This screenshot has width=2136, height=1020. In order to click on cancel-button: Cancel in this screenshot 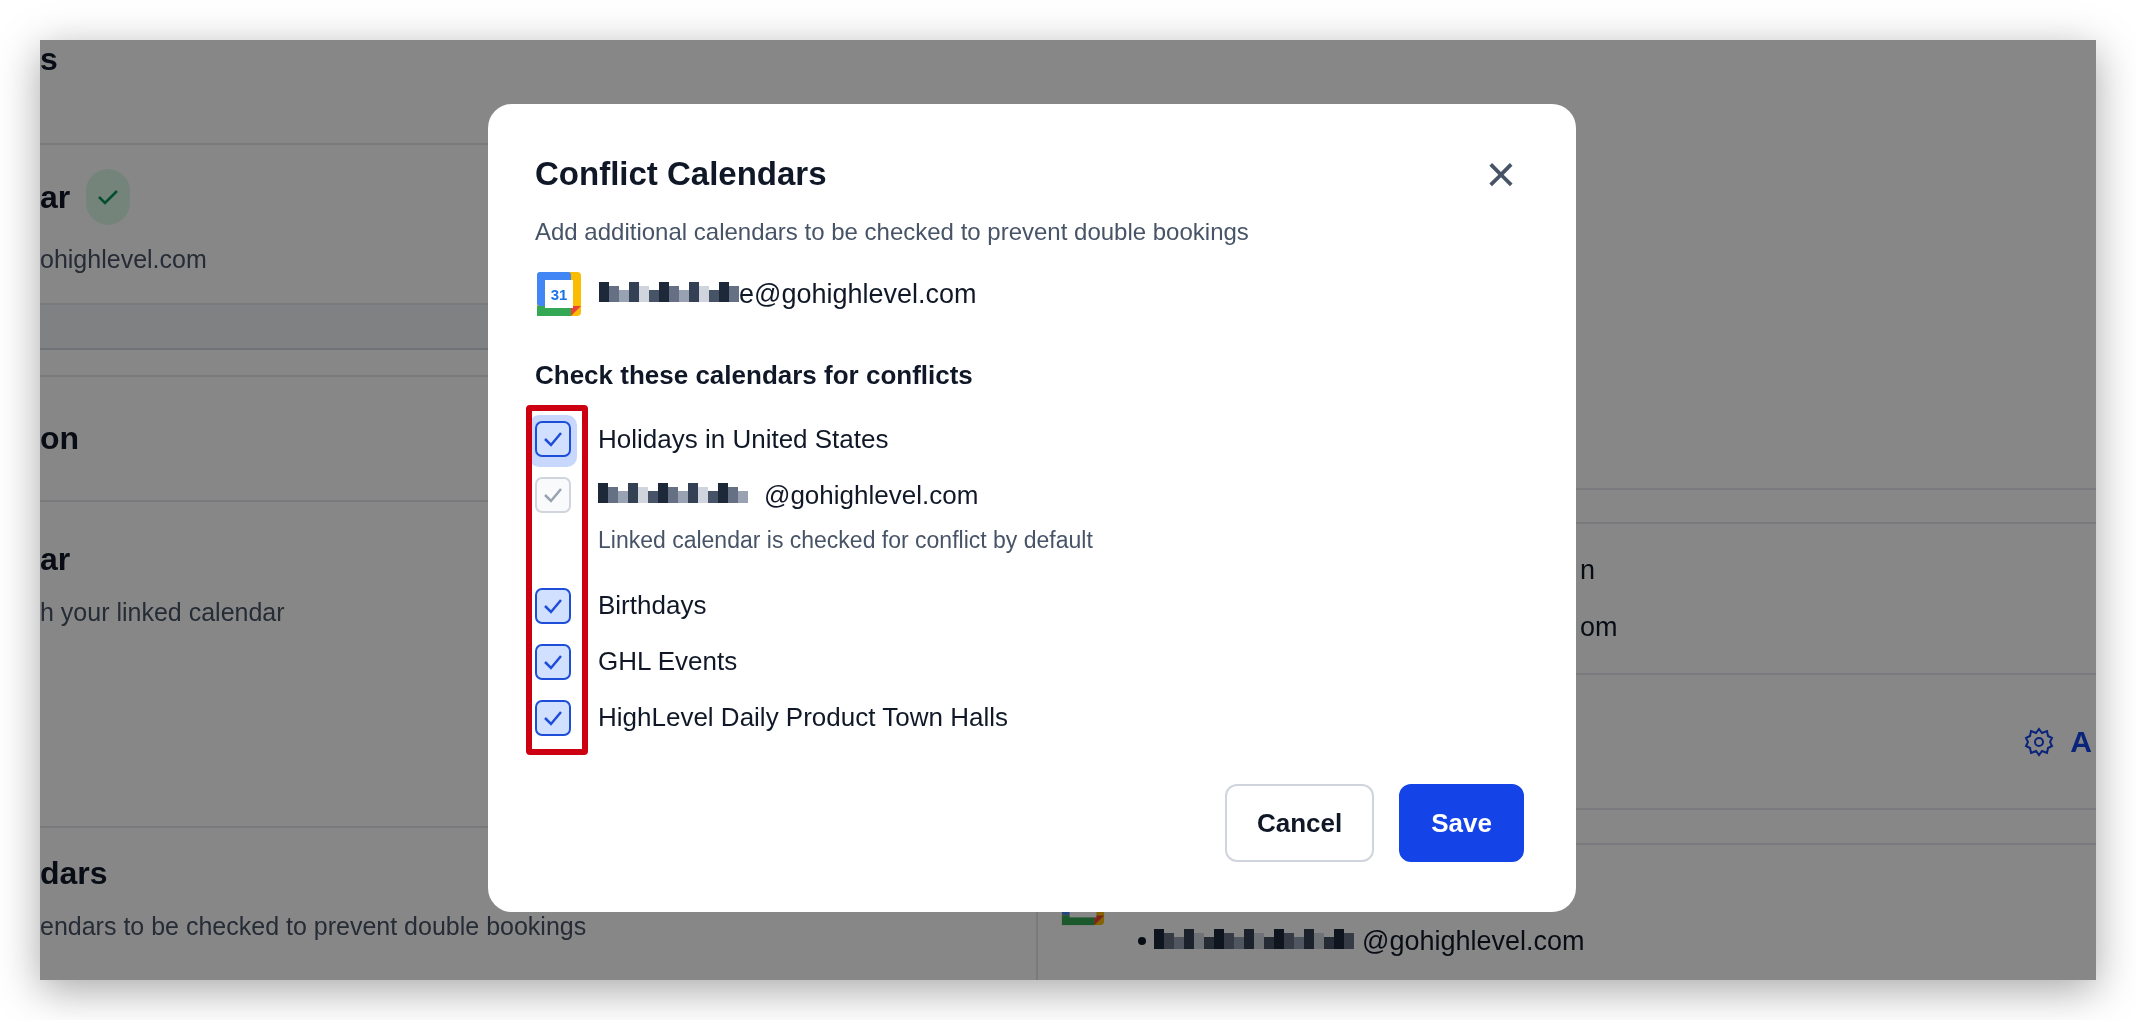, I will do `click(1300, 823)`.